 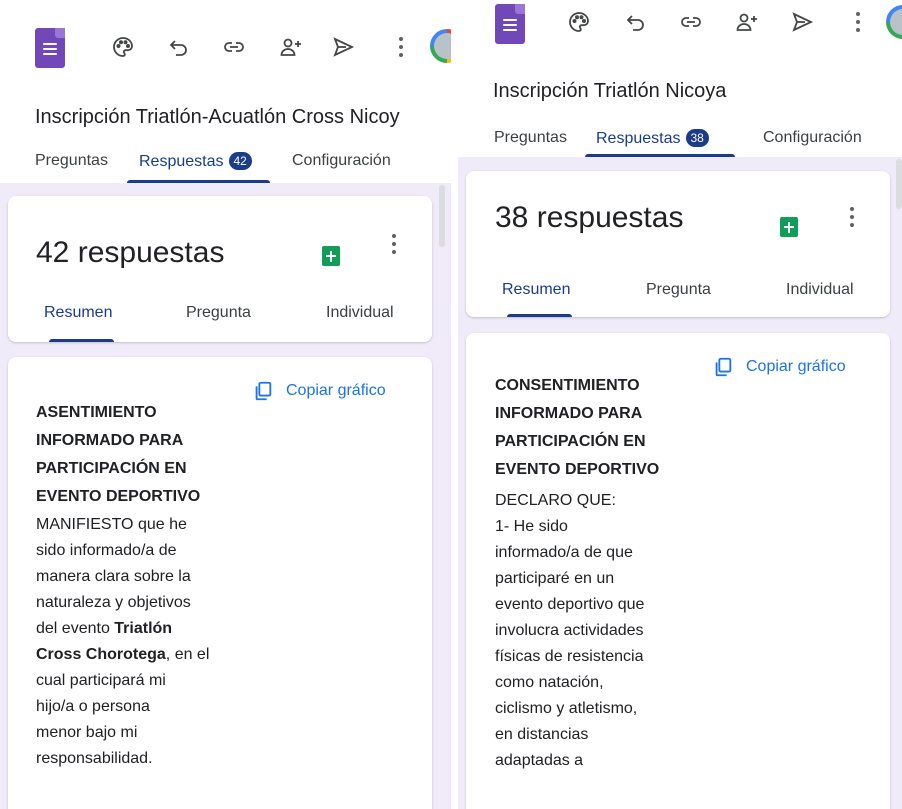 I want to click on tab-responses: Respuestas 38, so click(x=652, y=138).